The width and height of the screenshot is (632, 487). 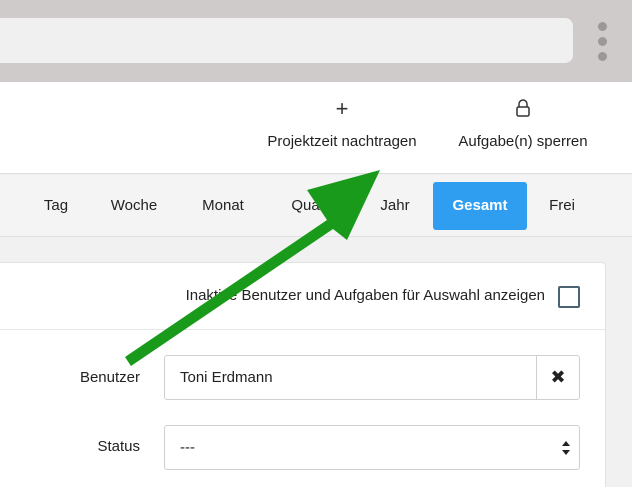 I want to click on address-bar, so click(x=286, y=40).